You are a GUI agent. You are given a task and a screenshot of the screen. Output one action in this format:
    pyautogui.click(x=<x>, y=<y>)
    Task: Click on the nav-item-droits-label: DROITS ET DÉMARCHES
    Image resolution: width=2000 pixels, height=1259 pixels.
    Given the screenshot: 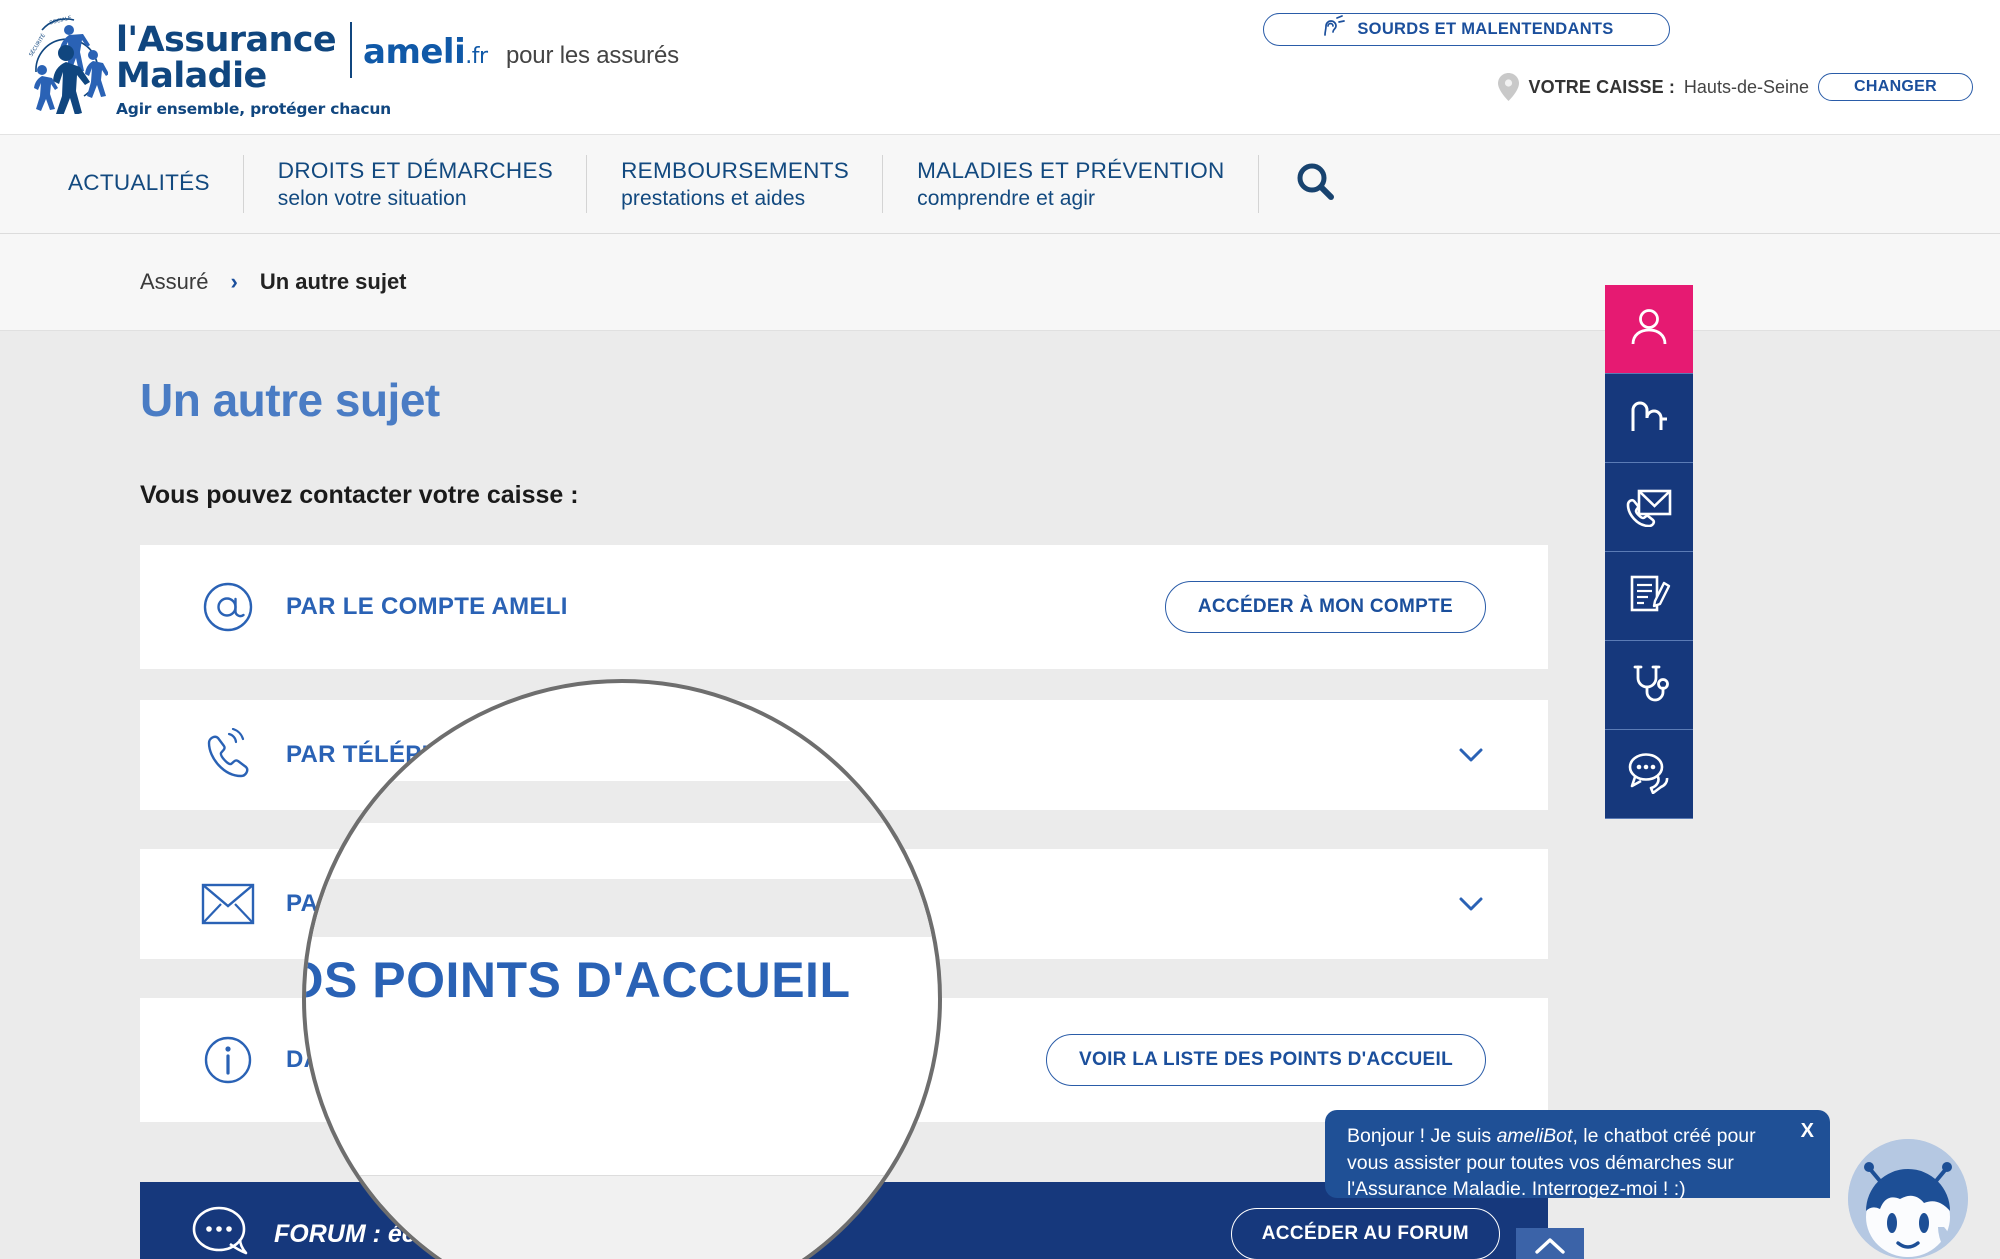 What is the action you would take?
    pyautogui.click(x=415, y=170)
    